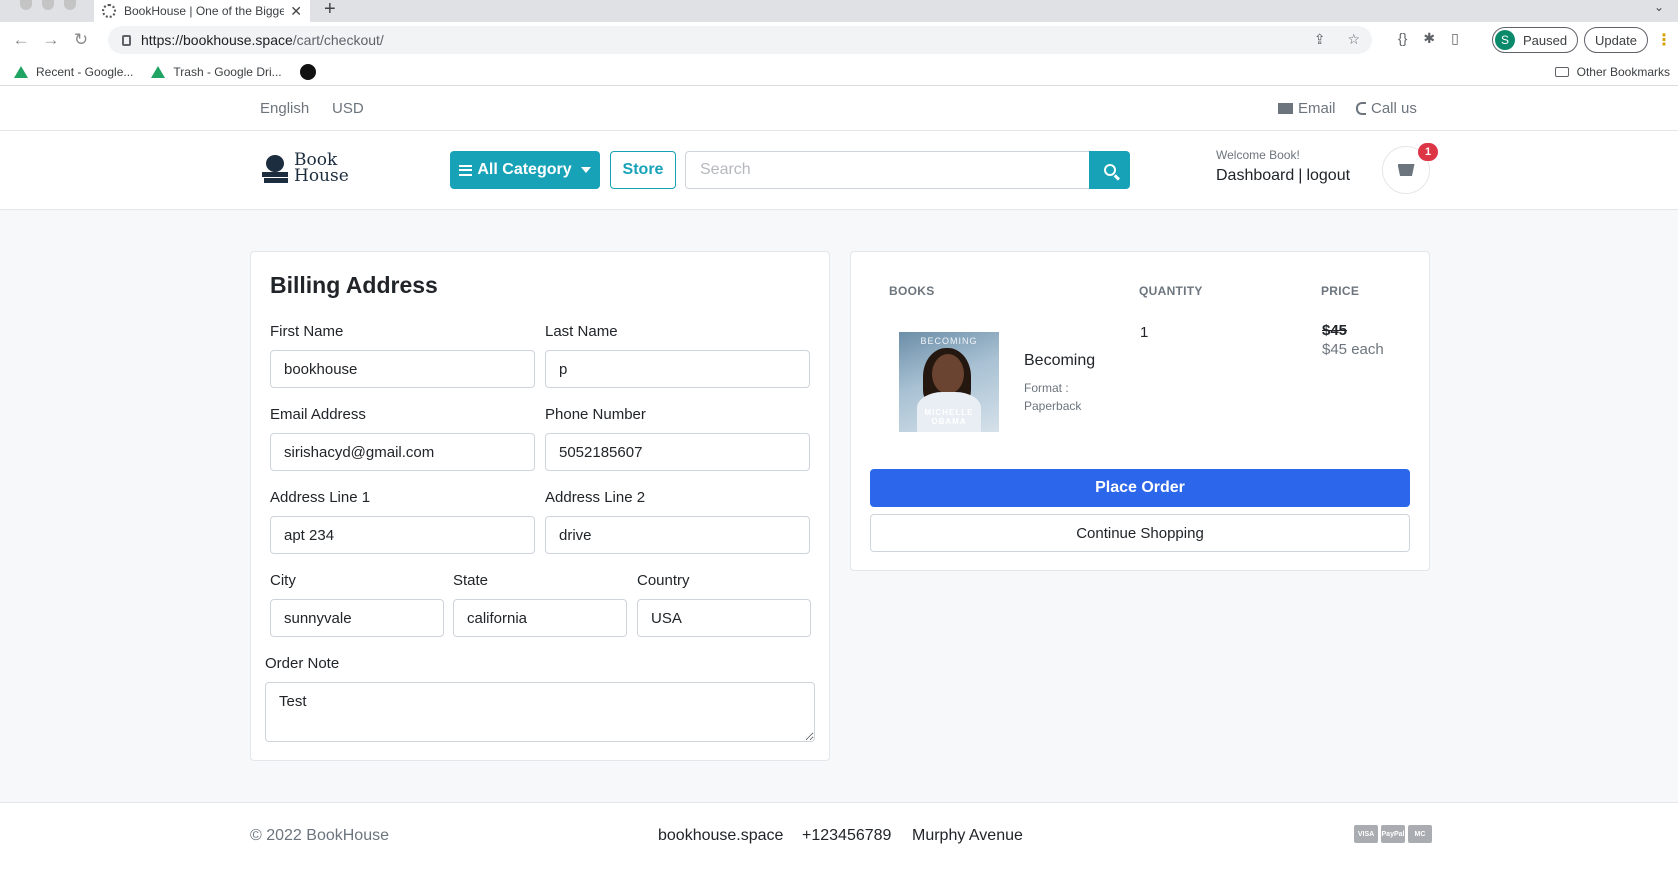 This screenshot has height=880, width=1678. What do you see at coordinates (321, 176) in the screenshot?
I see `logo-word-house: House` at bounding box center [321, 176].